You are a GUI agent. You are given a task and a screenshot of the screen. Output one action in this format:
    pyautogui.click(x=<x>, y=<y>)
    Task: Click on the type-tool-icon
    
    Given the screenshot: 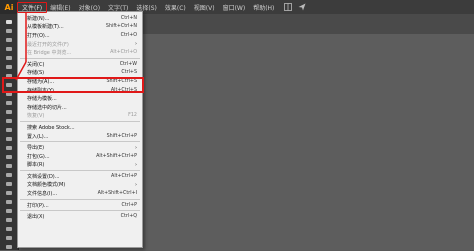 What is the action you would take?
    pyautogui.click(x=9, y=66)
    